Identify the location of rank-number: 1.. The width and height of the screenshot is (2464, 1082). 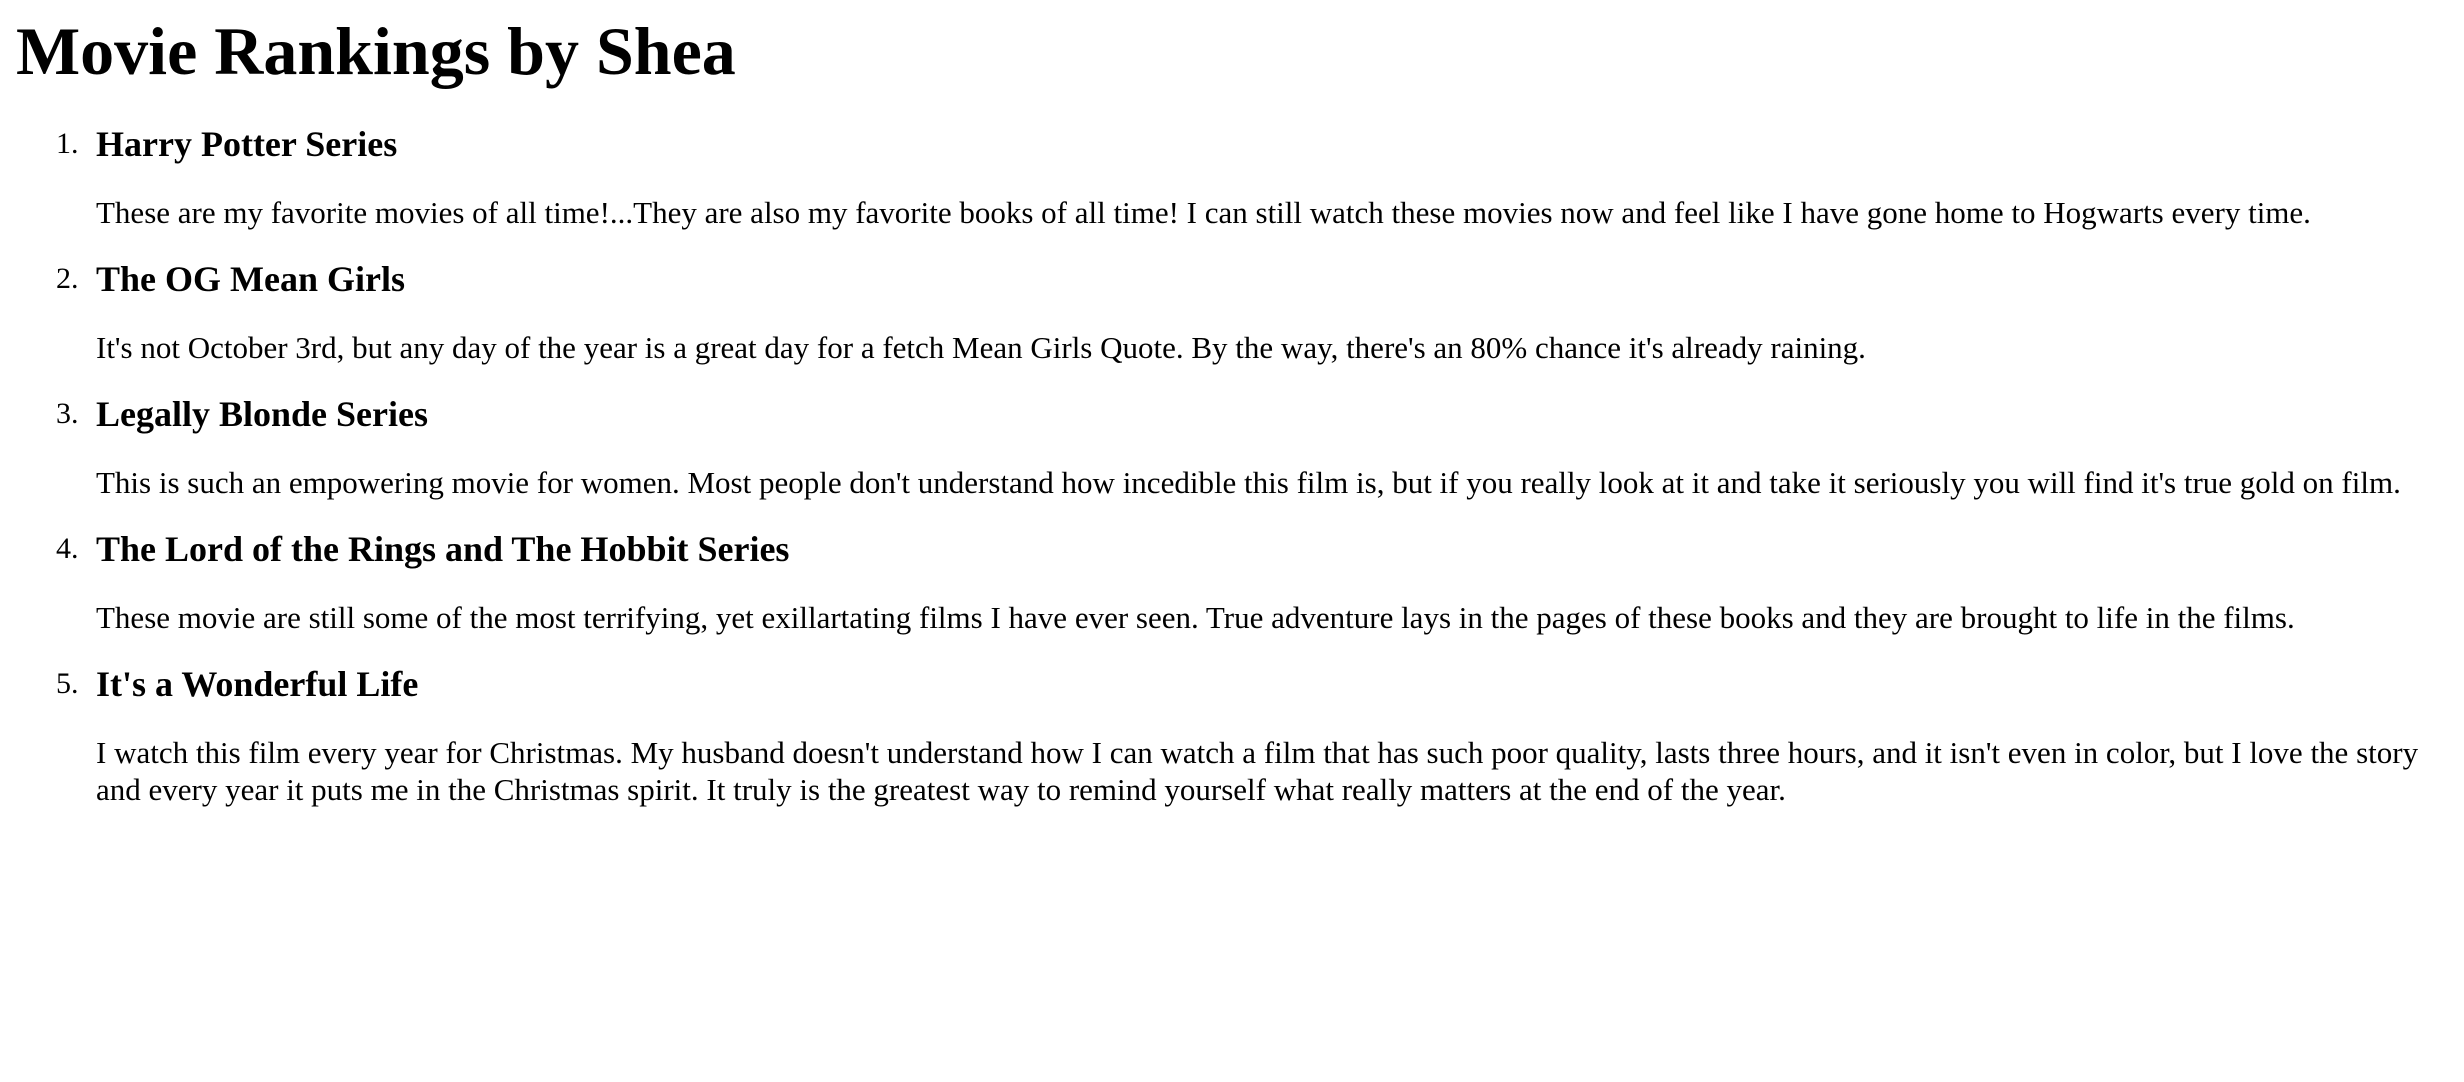
(67, 143).